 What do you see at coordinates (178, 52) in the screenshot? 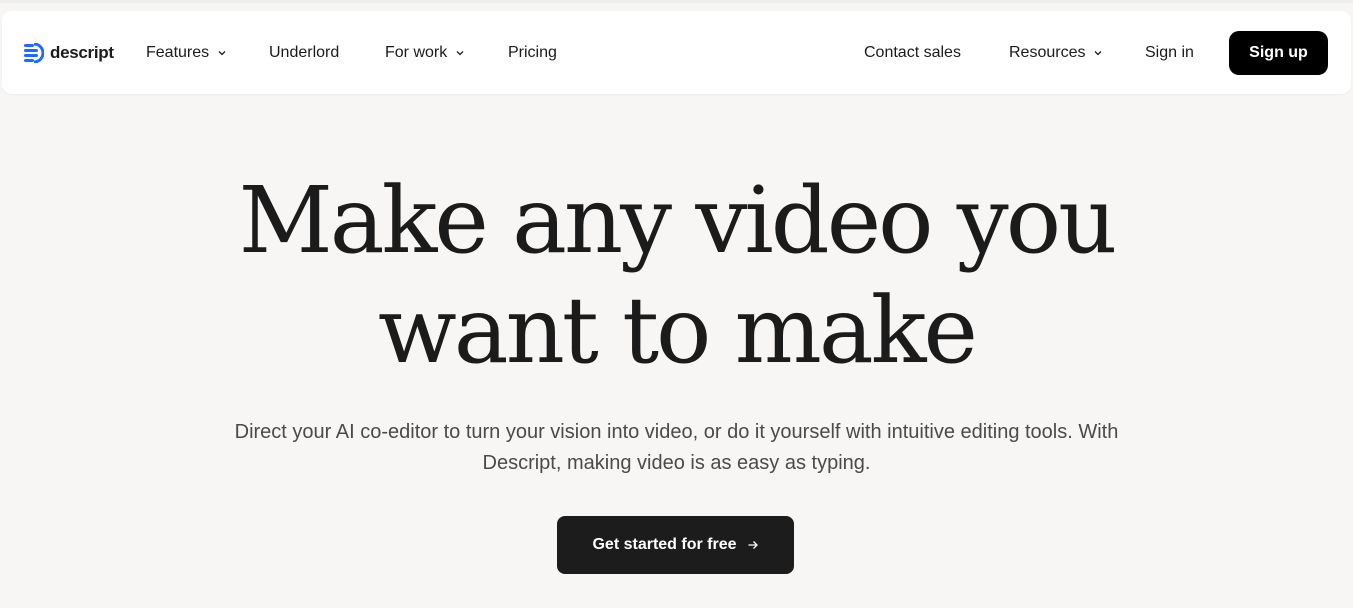
I see `nav-features-label: Features` at bounding box center [178, 52].